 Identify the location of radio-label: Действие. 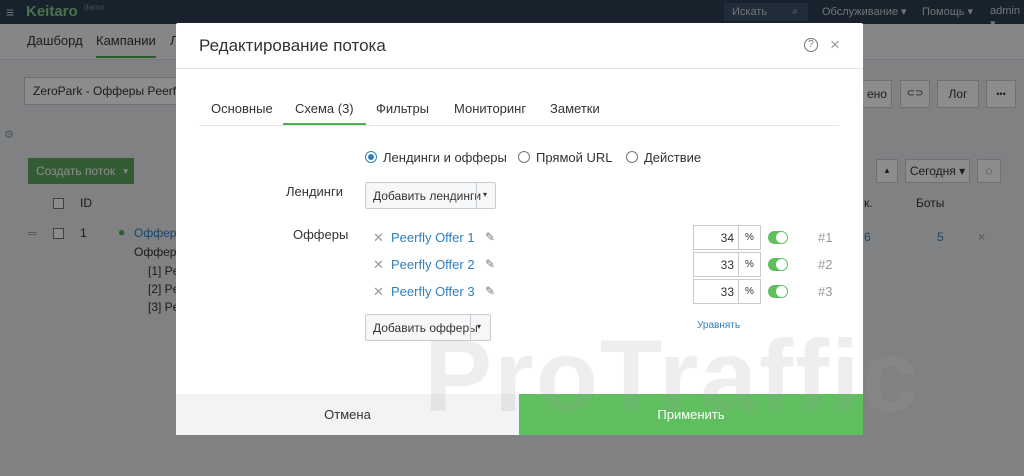
(673, 157).